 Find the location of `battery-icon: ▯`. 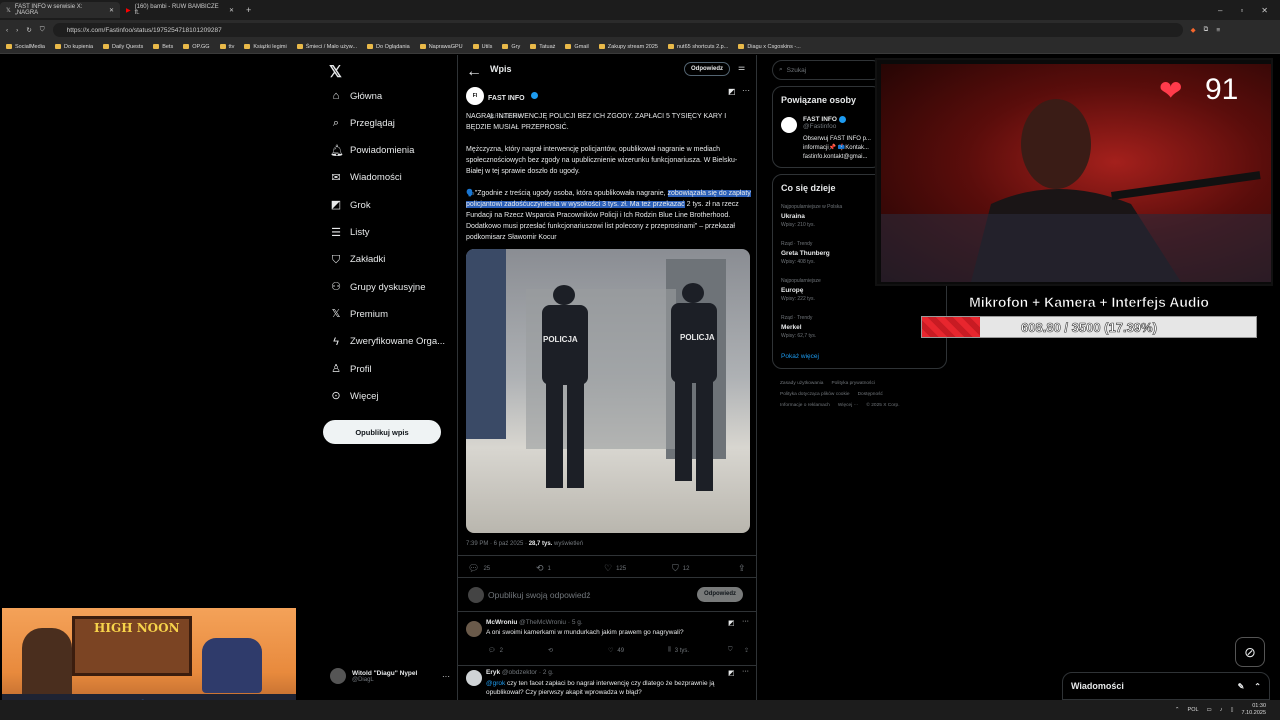

battery-icon: ▯ is located at coordinates (1232, 710).